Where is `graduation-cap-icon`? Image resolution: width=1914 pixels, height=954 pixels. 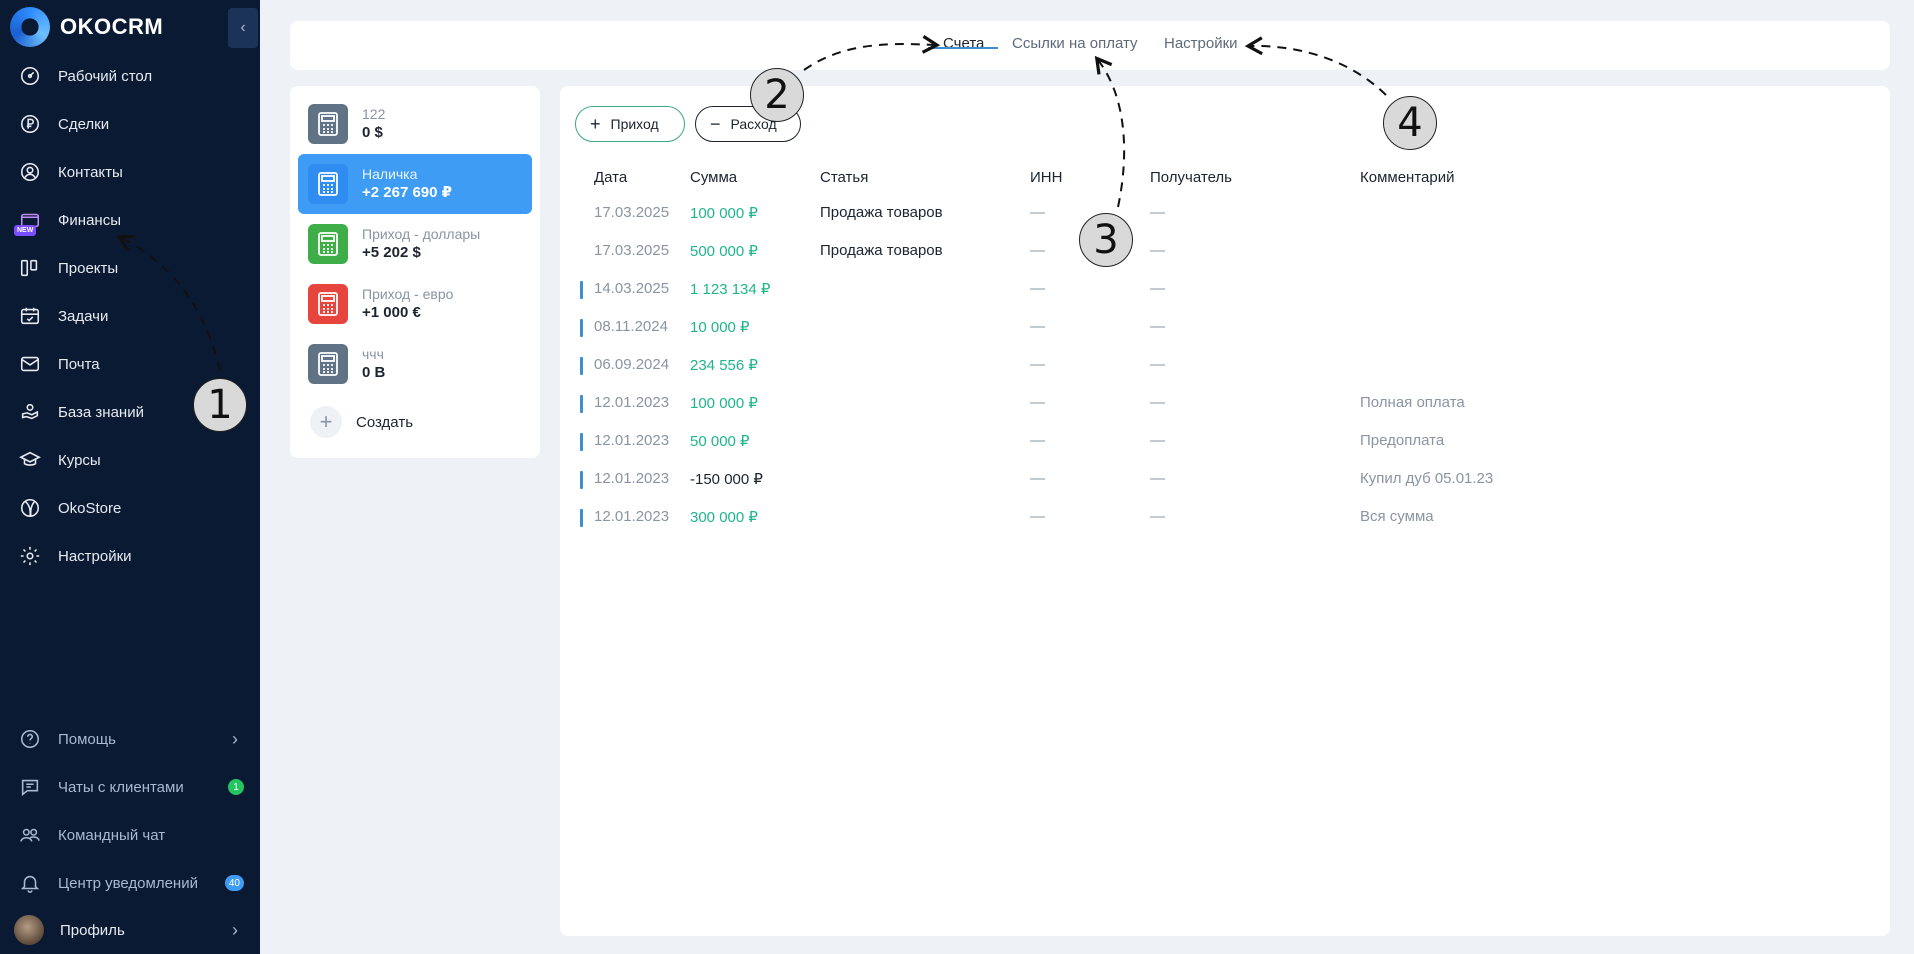 graduation-cap-icon is located at coordinates (30, 460).